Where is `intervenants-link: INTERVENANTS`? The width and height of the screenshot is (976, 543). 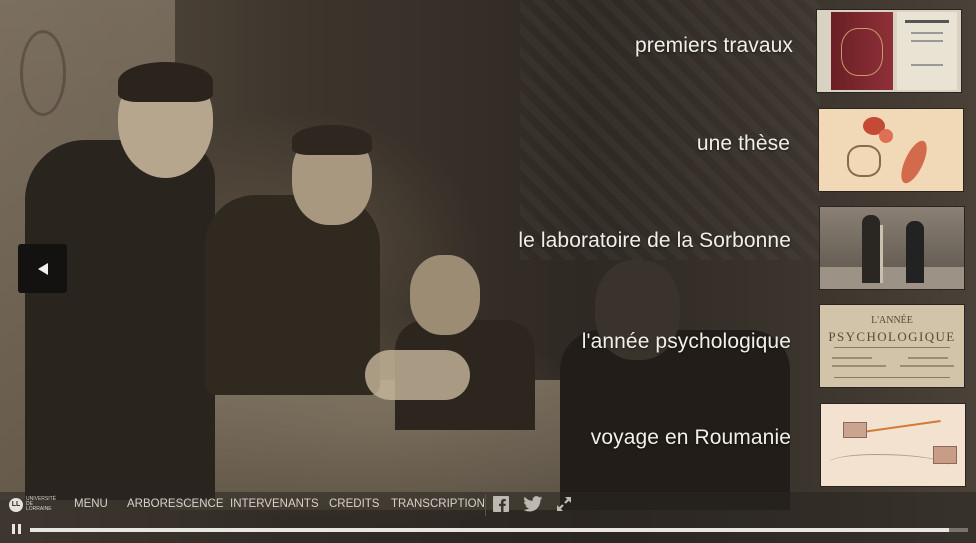
intervenants-link: INTERVENANTS is located at coordinates (274, 504).